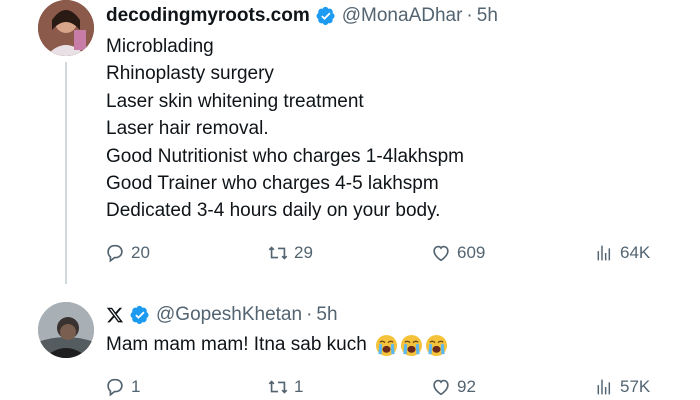  I want to click on tweet-text-line: Good Nutritionist who charges 1-4lakhspm, so click(285, 156).